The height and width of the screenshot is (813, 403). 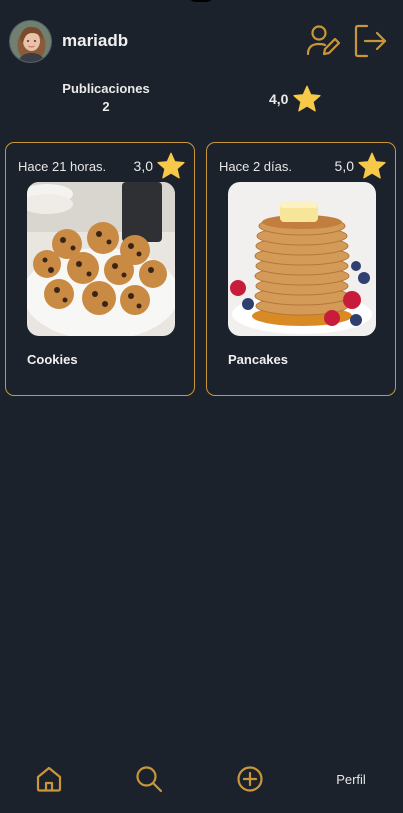 I want to click on rating-value: 4,0, so click(x=279, y=99).